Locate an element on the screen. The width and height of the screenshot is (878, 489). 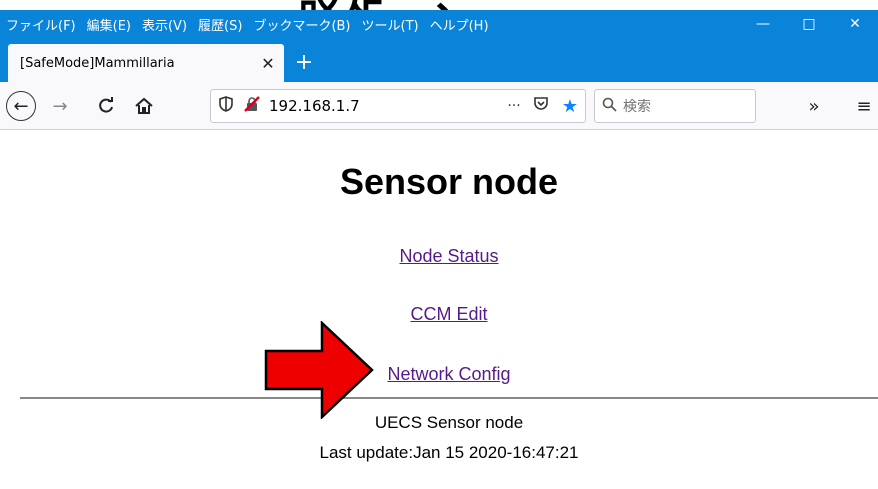
menu-tools: ツール(T) is located at coordinates (390, 24).